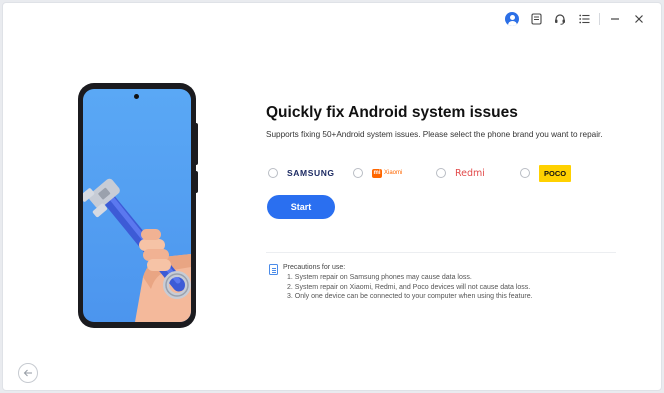 Image resolution: width=664 pixels, height=393 pixels. What do you see at coordinates (273, 269) in the screenshot?
I see `document-icon` at bounding box center [273, 269].